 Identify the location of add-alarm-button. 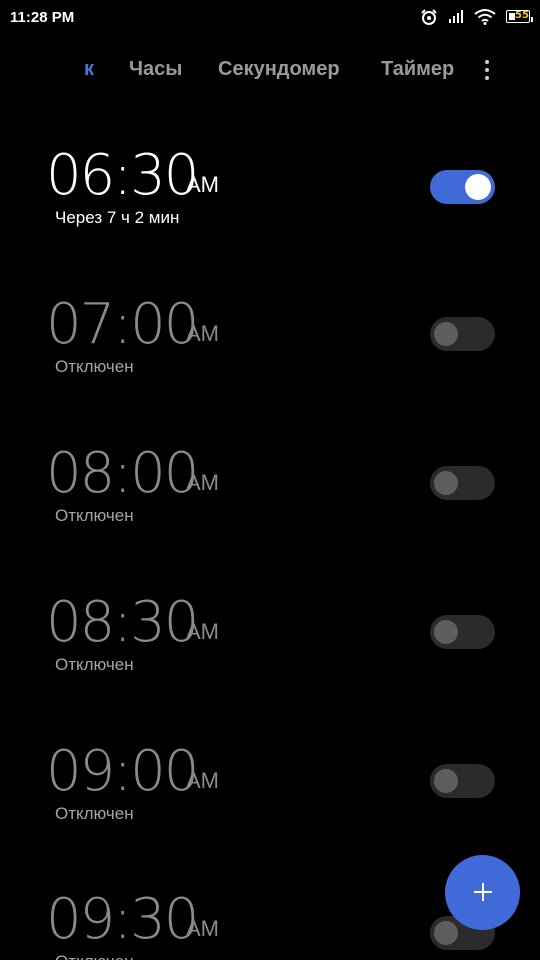
(482, 892).